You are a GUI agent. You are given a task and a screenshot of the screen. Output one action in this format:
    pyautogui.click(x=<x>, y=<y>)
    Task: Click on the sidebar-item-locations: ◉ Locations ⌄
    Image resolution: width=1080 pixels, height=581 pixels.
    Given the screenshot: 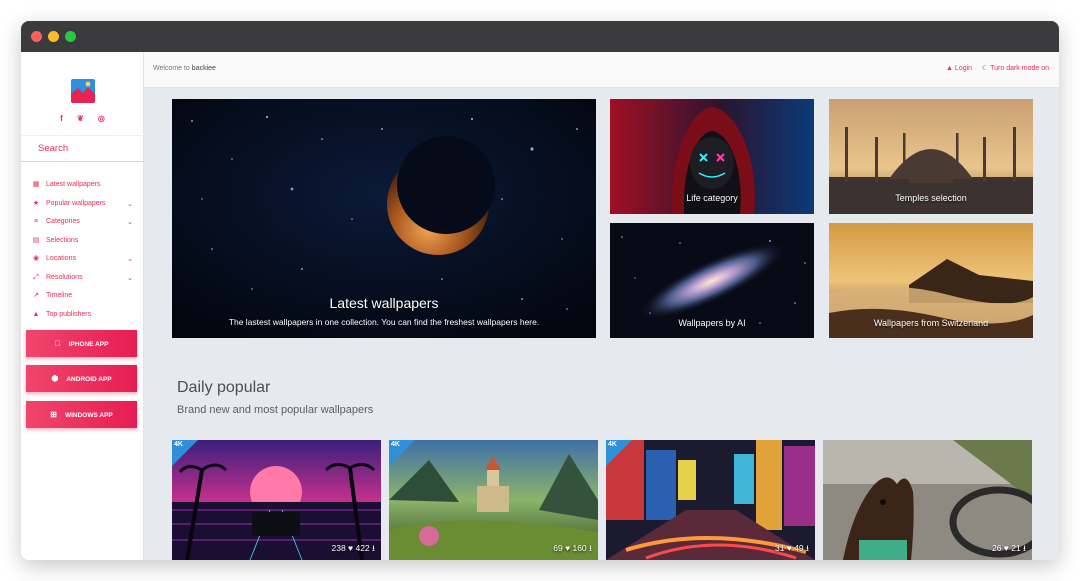 What is the action you would take?
    pyautogui.click(x=82, y=259)
    